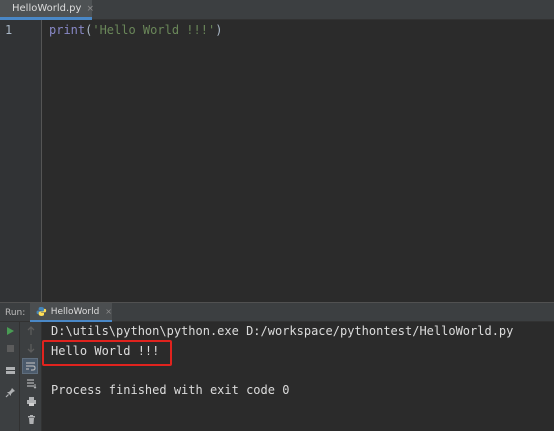  Describe the element at coordinates (108, 311) in the screenshot. I see `run-tab-close-icon: ×` at that location.